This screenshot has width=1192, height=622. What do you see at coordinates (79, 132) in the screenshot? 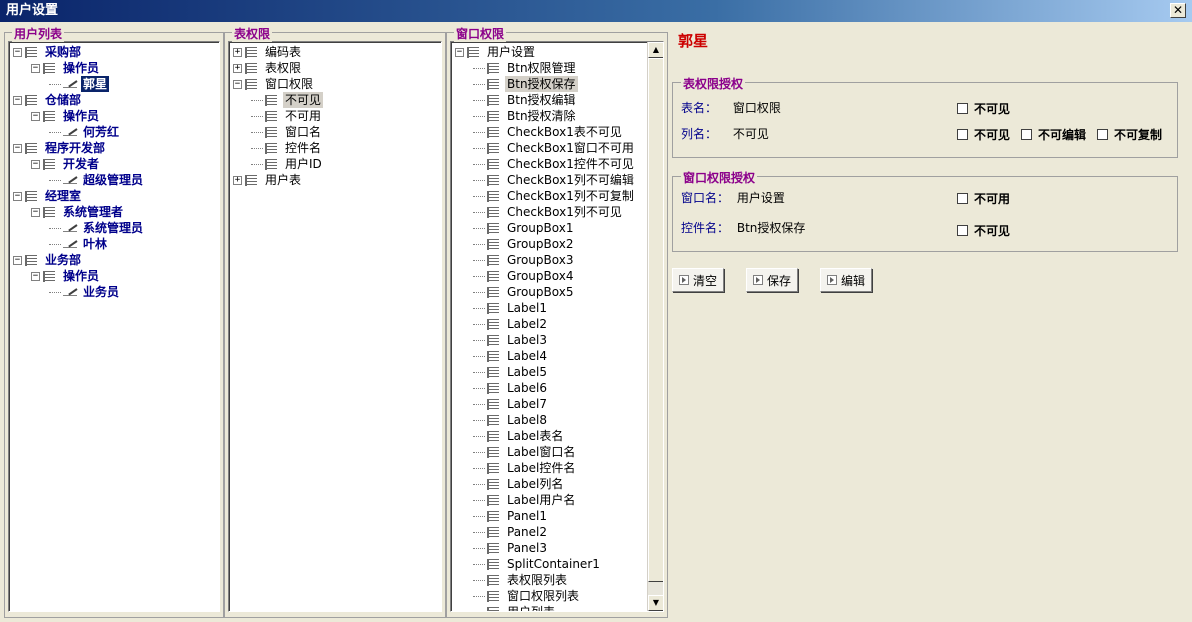
I see `tree-node: 何芳红` at bounding box center [79, 132].